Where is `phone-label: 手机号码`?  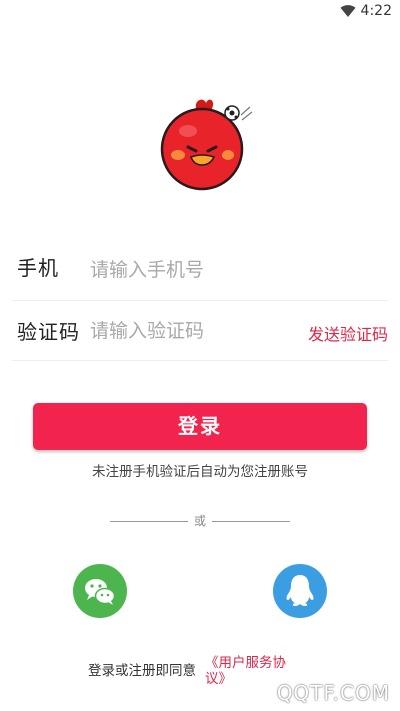 phone-label: 手机号码 is located at coordinates (38, 268).